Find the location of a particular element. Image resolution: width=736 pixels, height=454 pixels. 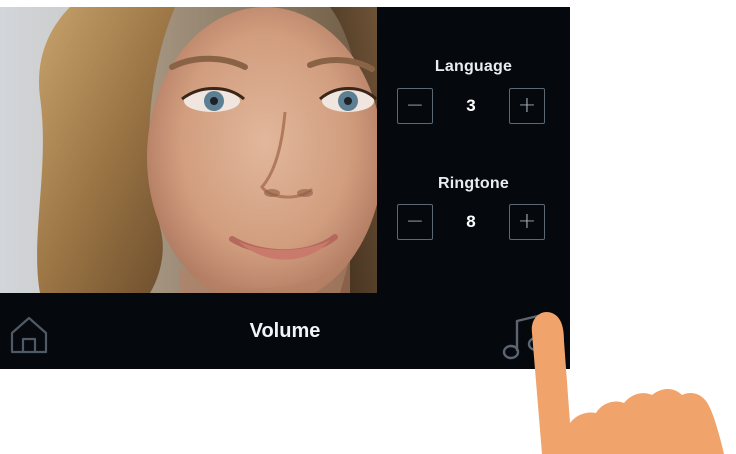

home-icon is located at coordinates (29, 335).